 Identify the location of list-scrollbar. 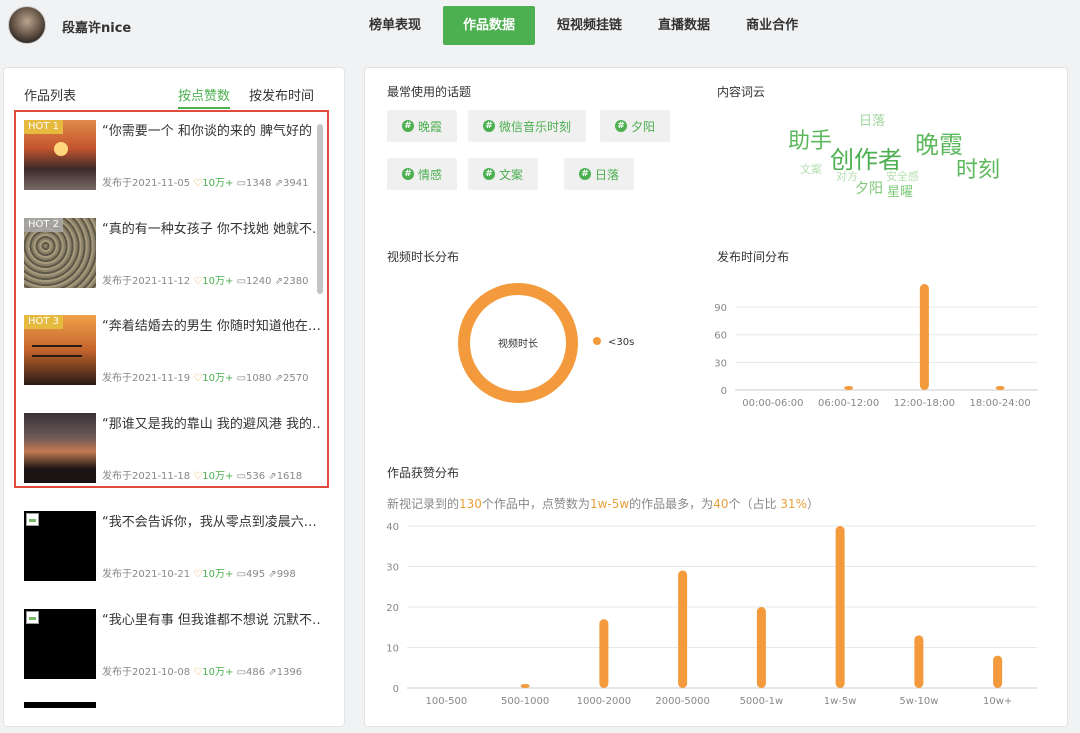
(320, 209).